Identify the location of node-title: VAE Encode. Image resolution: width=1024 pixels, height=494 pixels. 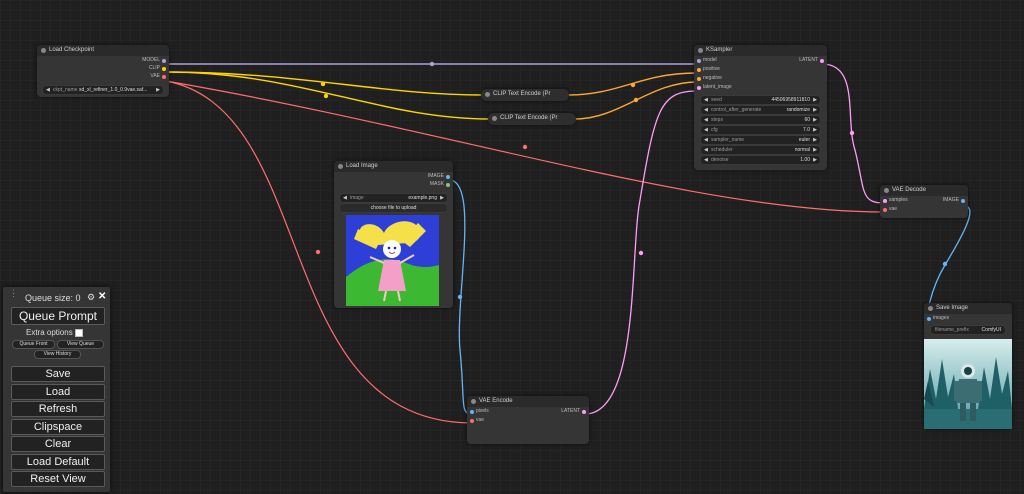
(528, 401).